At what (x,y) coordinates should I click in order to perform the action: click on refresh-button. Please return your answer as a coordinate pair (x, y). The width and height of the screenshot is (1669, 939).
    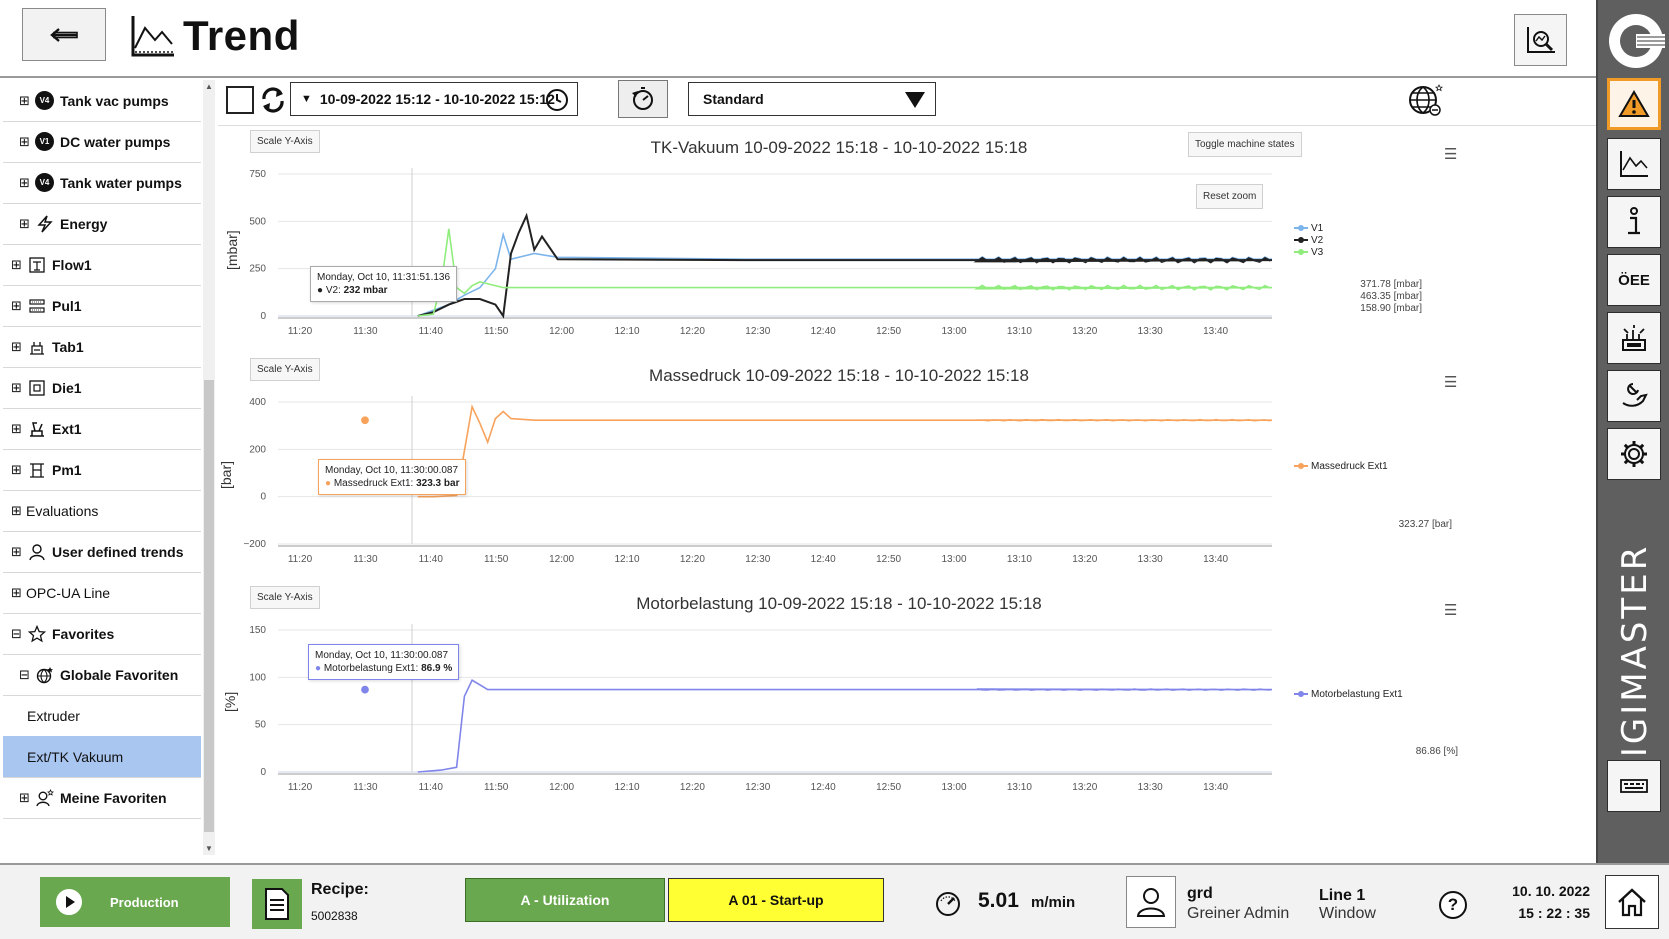
    Looking at the image, I should click on (273, 100).